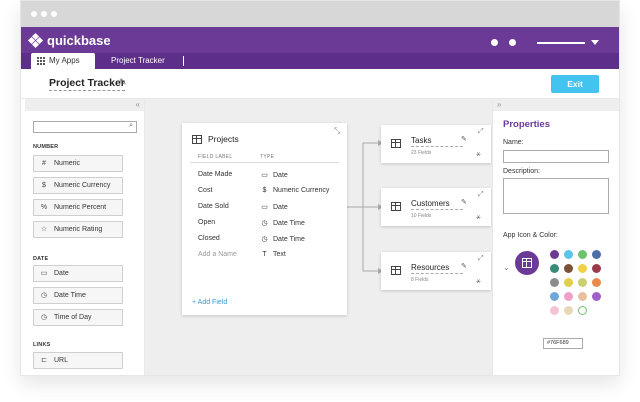 This screenshot has width=640, height=402. I want to click on collapse-right-icon: », so click(556, 105).